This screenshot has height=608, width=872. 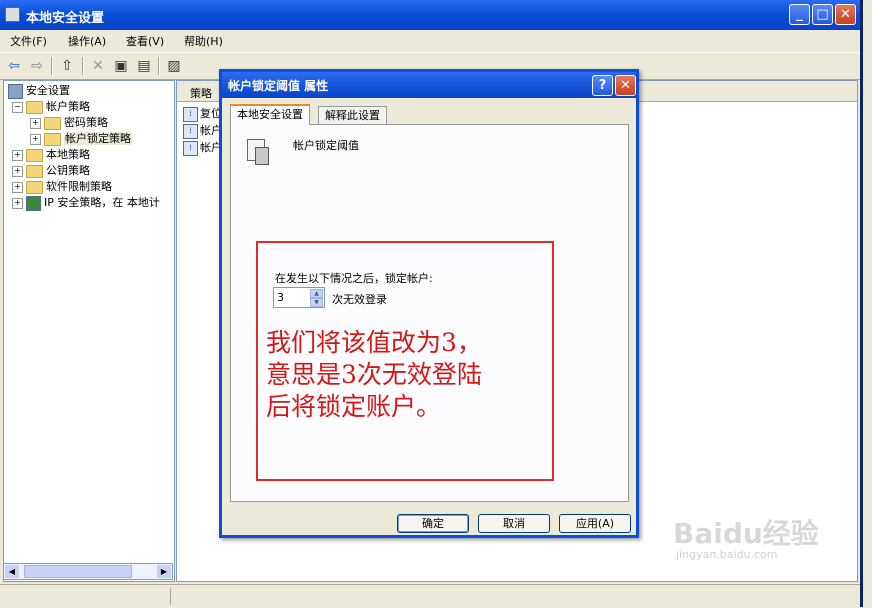 What do you see at coordinates (201, 93) in the screenshot?
I see `column-policy-label: 策略` at bounding box center [201, 93].